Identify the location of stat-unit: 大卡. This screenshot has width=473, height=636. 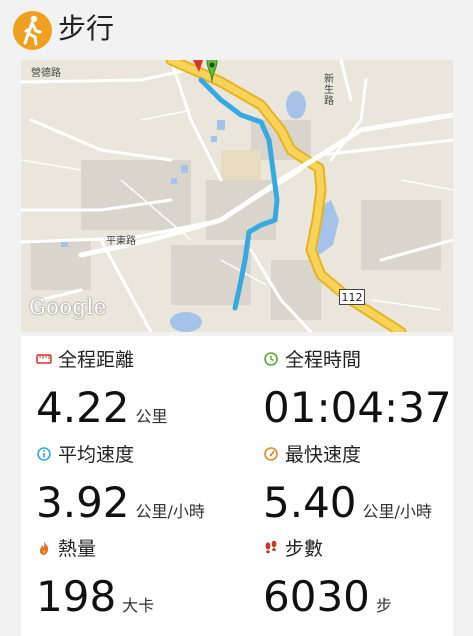
(138, 605).